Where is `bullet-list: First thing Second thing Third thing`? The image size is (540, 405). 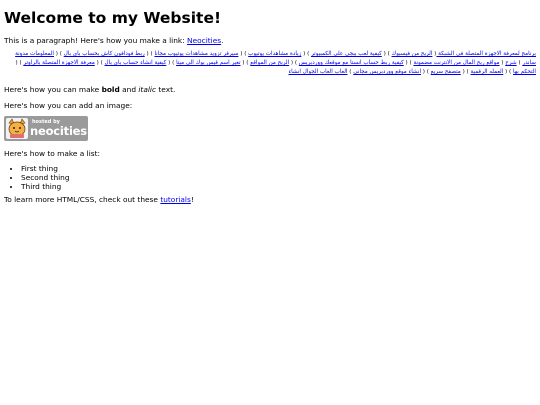
bullet-list: First thing Second thing Third thing is located at coordinates (270, 177).